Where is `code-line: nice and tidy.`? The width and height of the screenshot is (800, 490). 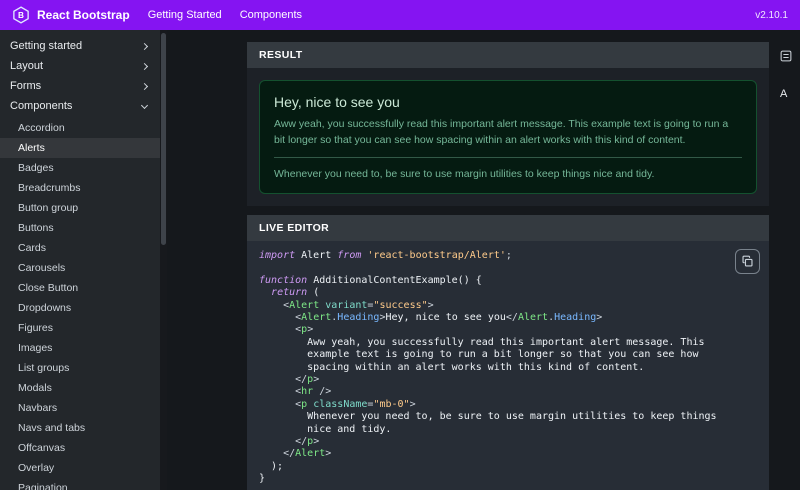
code-line: nice and tidy. is located at coordinates (325, 429).